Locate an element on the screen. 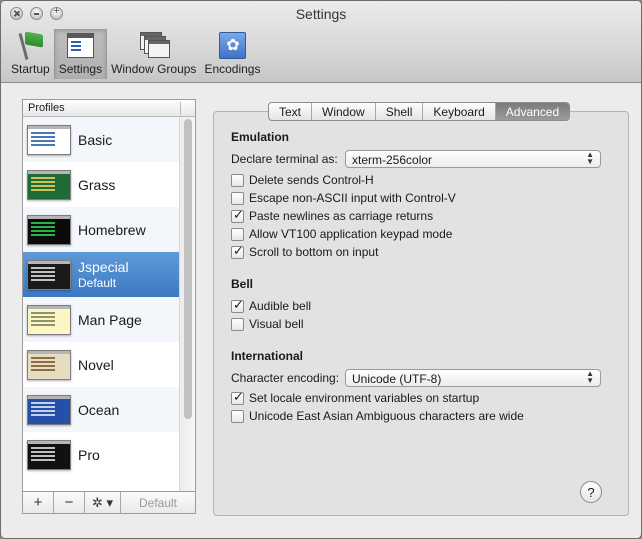 The height and width of the screenshot is (539, 642). default-profile-button: Default is located at coordinates (158, 502).